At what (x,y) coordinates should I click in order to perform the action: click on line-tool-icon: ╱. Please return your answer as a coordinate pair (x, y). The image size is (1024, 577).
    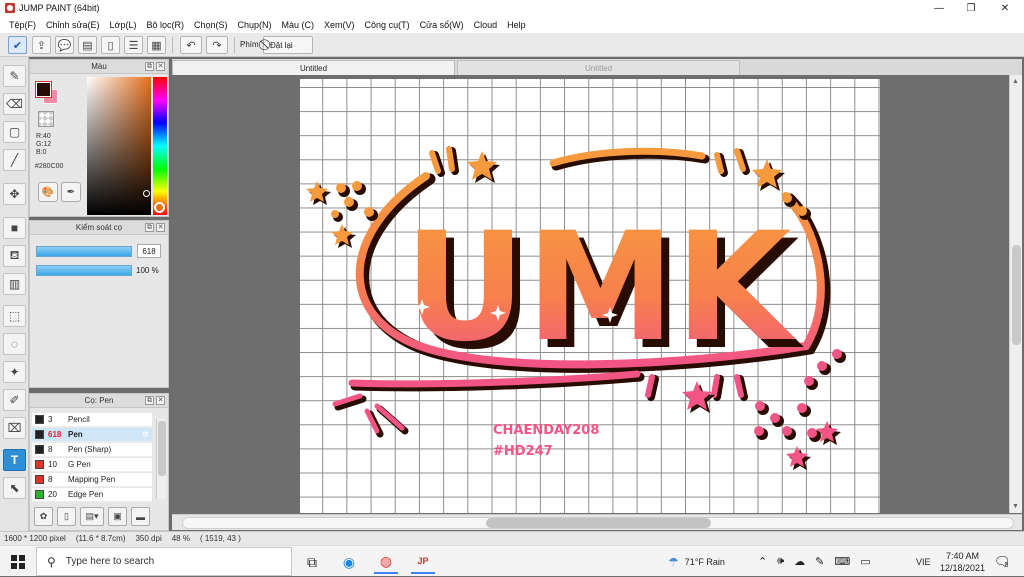
    Looking at the image, I should click on (14, 160).